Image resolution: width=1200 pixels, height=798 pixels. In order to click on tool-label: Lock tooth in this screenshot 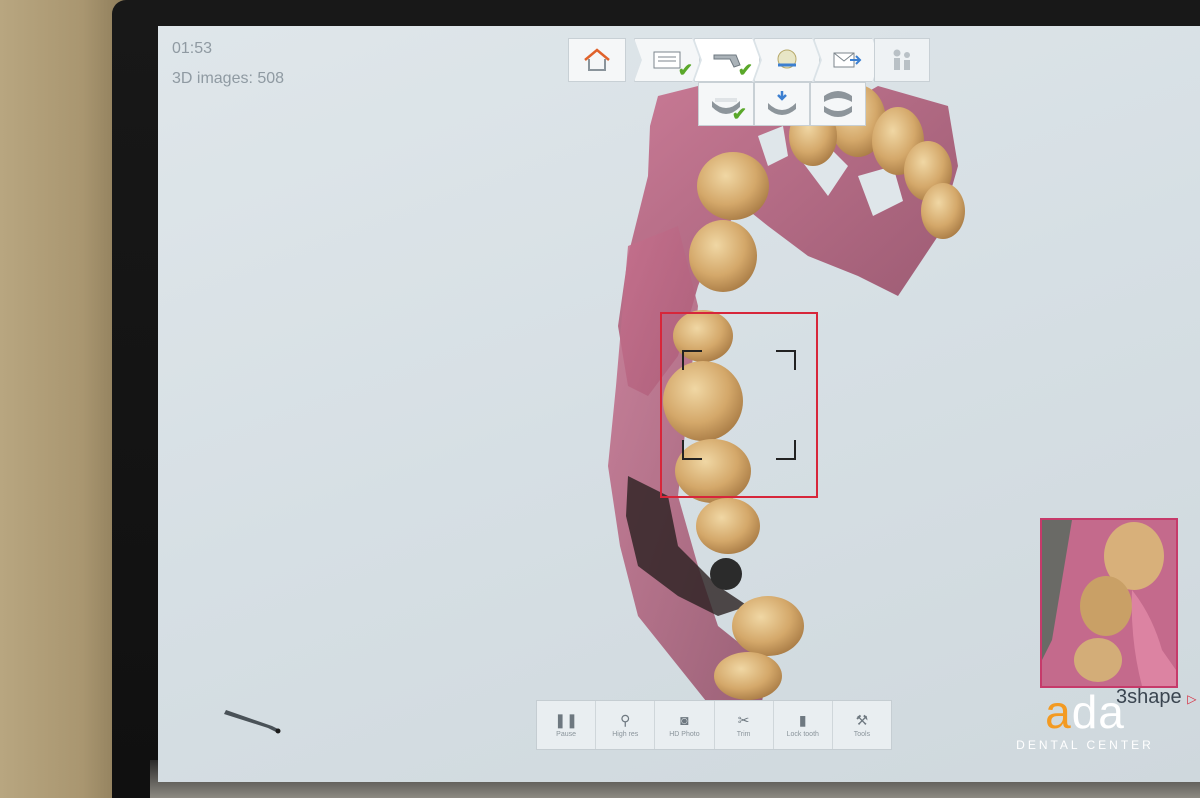, I will do `click(802, 734)`.